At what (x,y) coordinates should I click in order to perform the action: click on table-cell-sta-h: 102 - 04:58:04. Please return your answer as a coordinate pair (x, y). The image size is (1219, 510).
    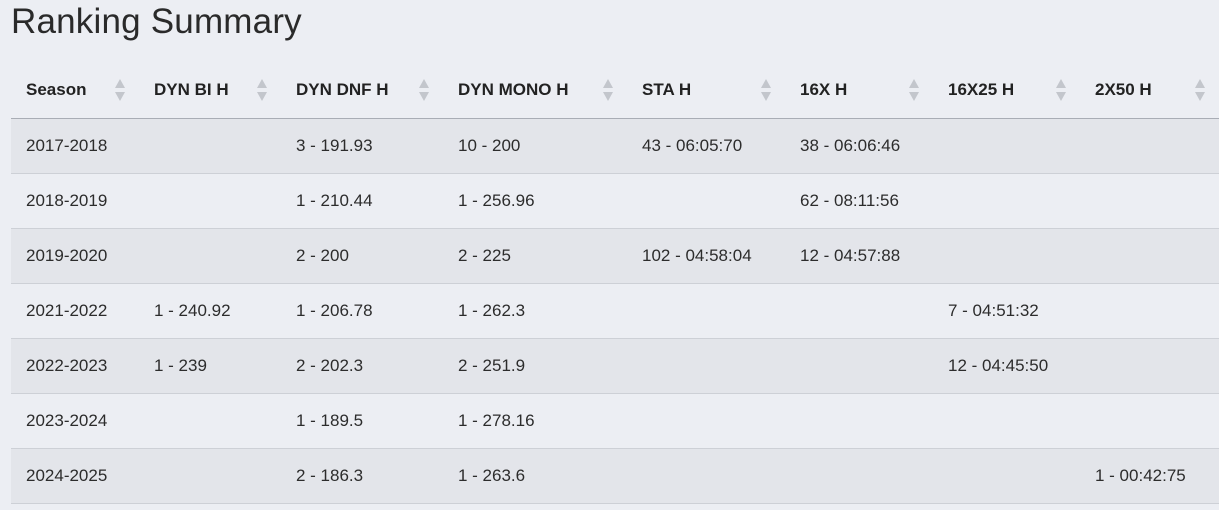
    Looking at the image, I should click on (706, 256).